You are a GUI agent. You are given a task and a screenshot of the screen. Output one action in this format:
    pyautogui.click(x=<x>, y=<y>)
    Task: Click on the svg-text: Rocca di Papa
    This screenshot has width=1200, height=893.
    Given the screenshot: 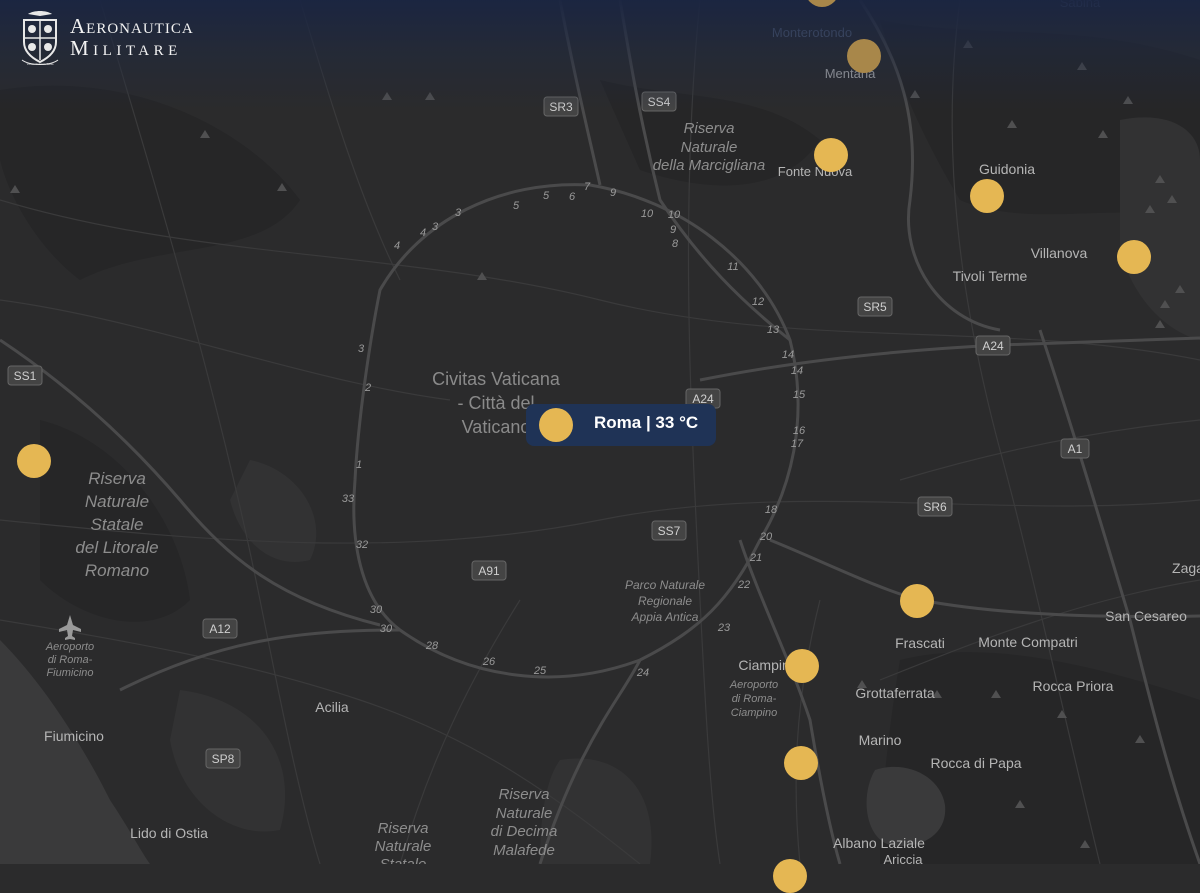 What is the action you would take?
    pyautogui.click(x=975, y=763)
    